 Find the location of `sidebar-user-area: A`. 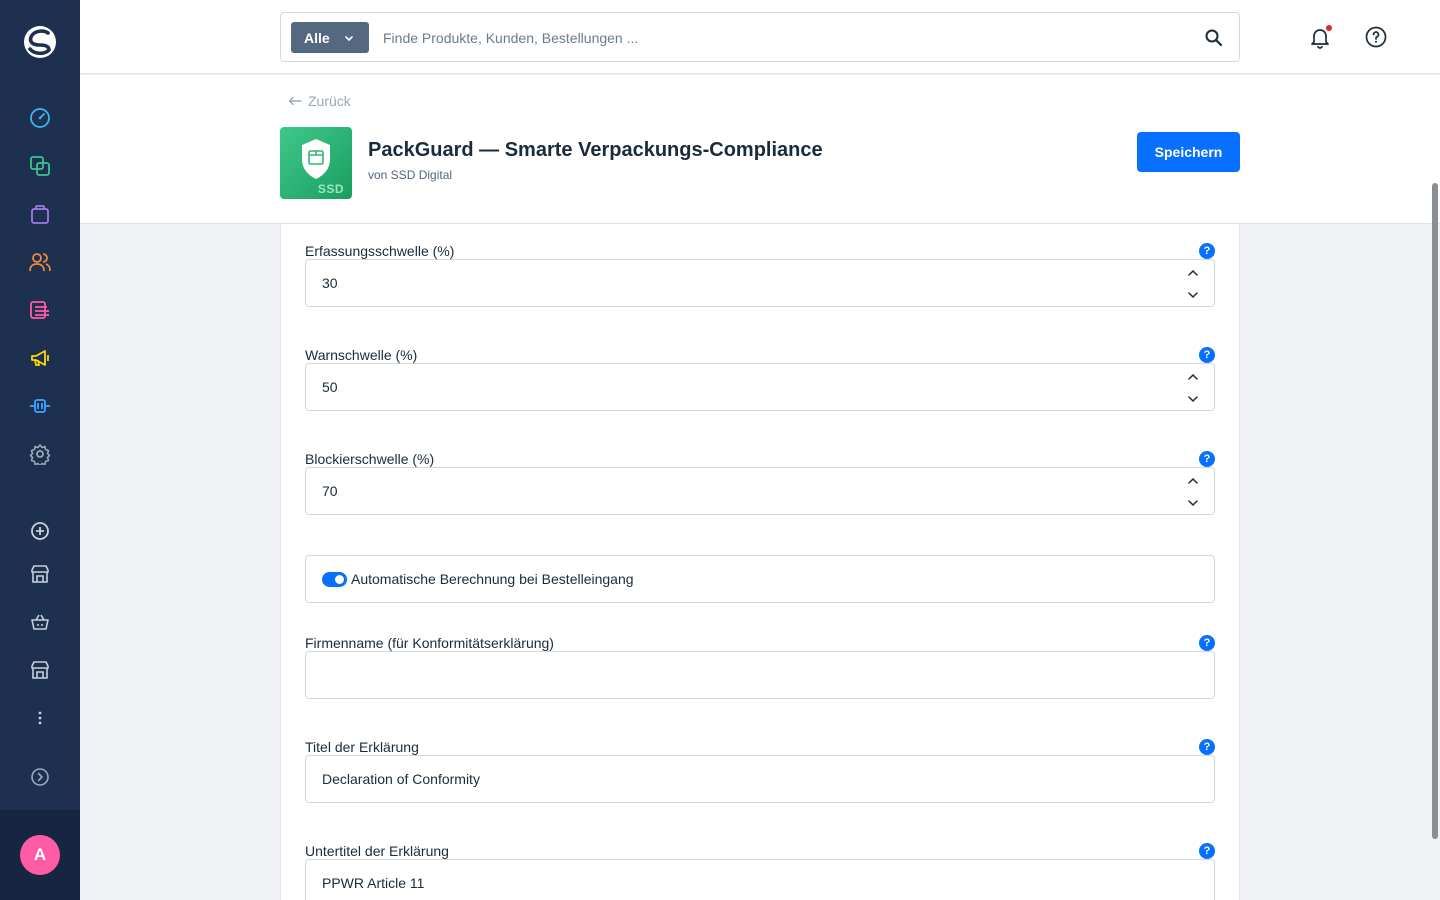

sidebar-user-area: A is located at coordinates (40, 855).